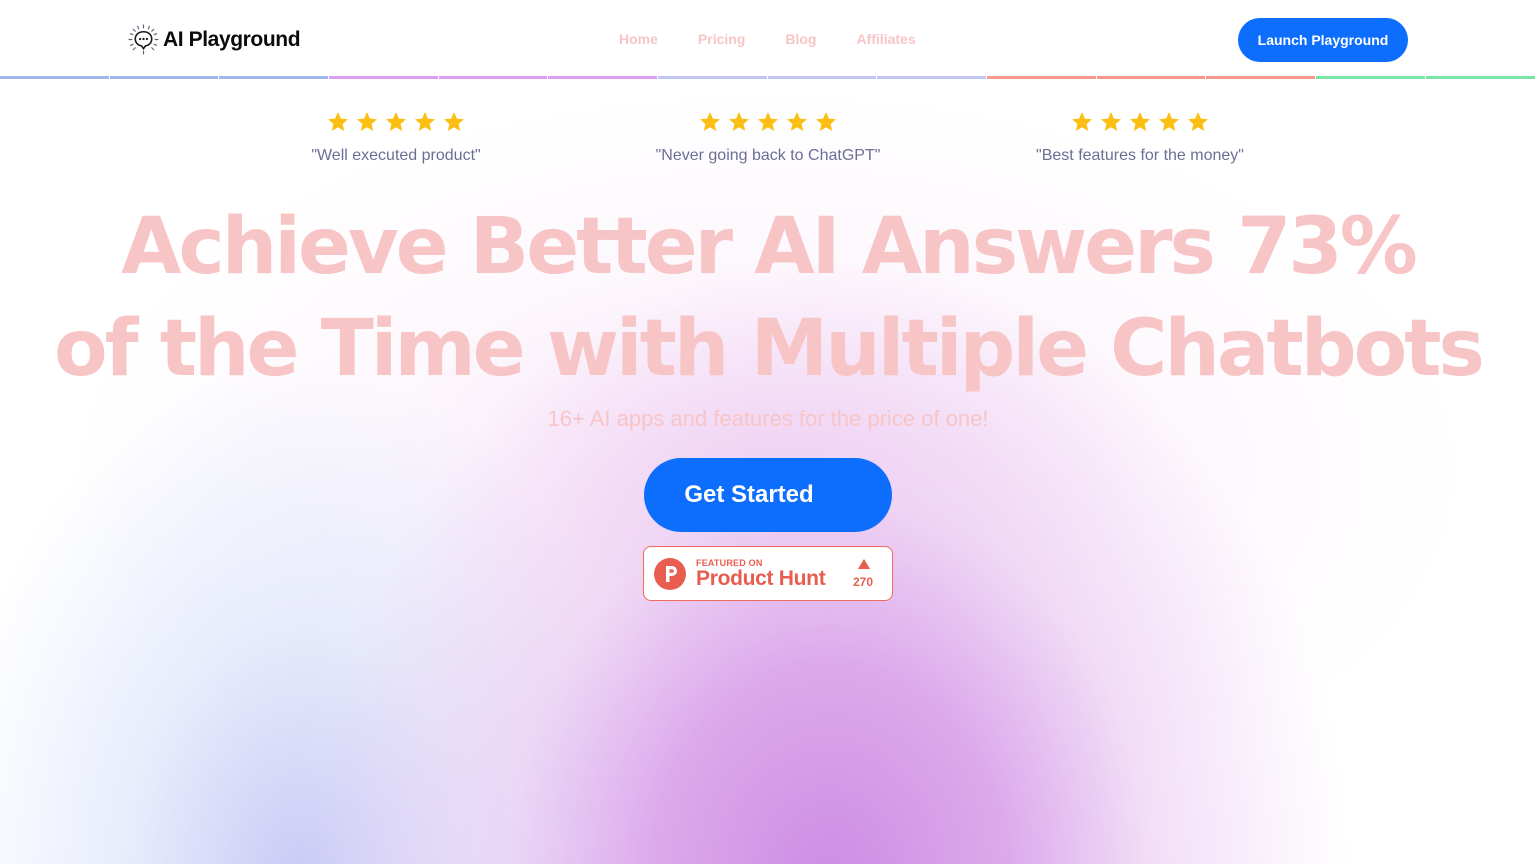 The height and width of the screenshot is (864, 1536). What do you see at coordinates (396, 137) in the screenshot?
I see `review-card: "Well executed product"` at bounding box center [396, 137].